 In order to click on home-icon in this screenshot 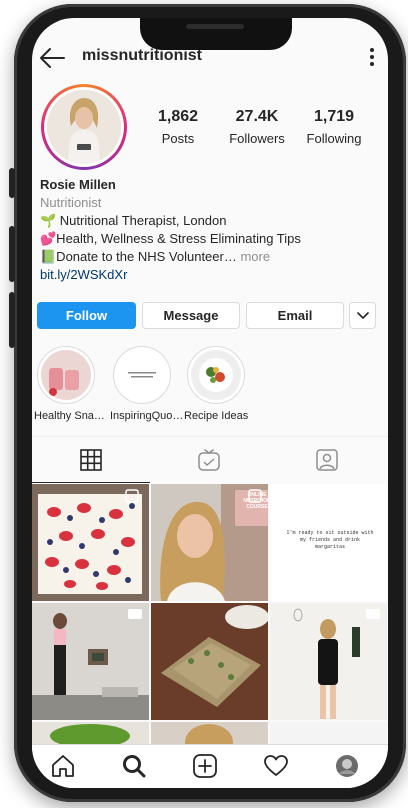, I will do `click(63, 766)`.